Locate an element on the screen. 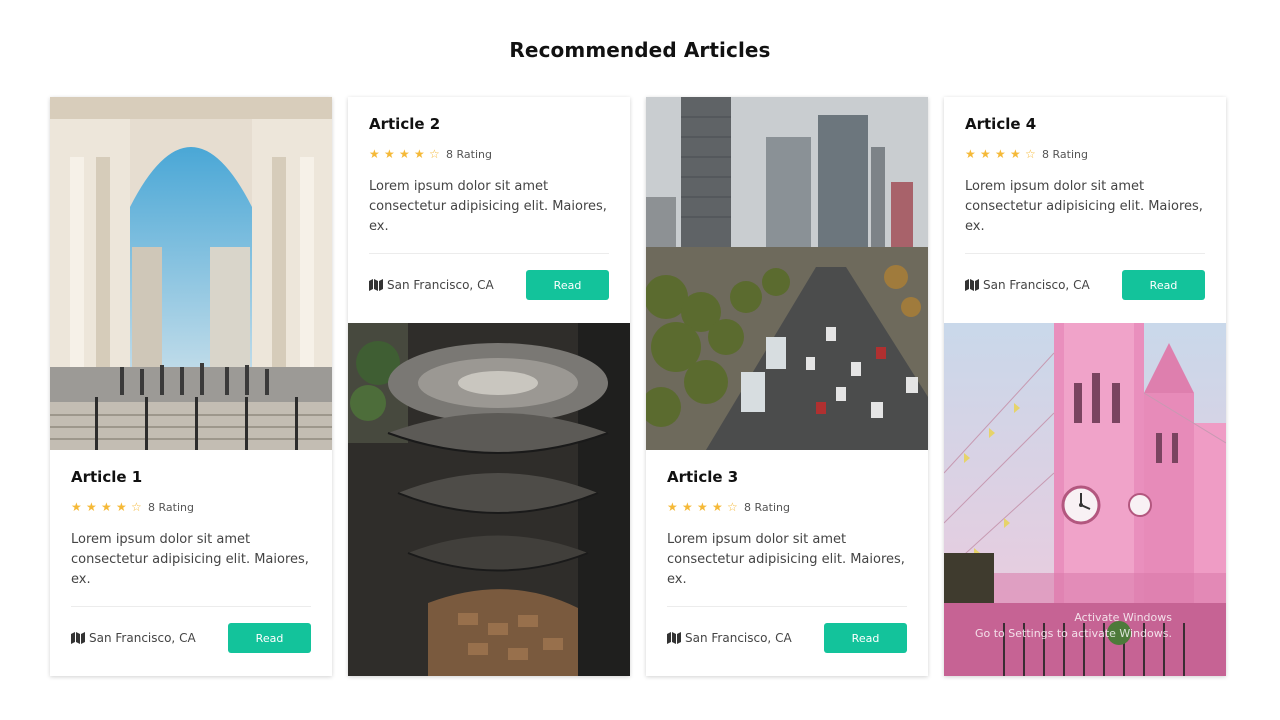 This screenshot has width=1280, height=720. arch-street-photo is located at coordinates (191, 273).